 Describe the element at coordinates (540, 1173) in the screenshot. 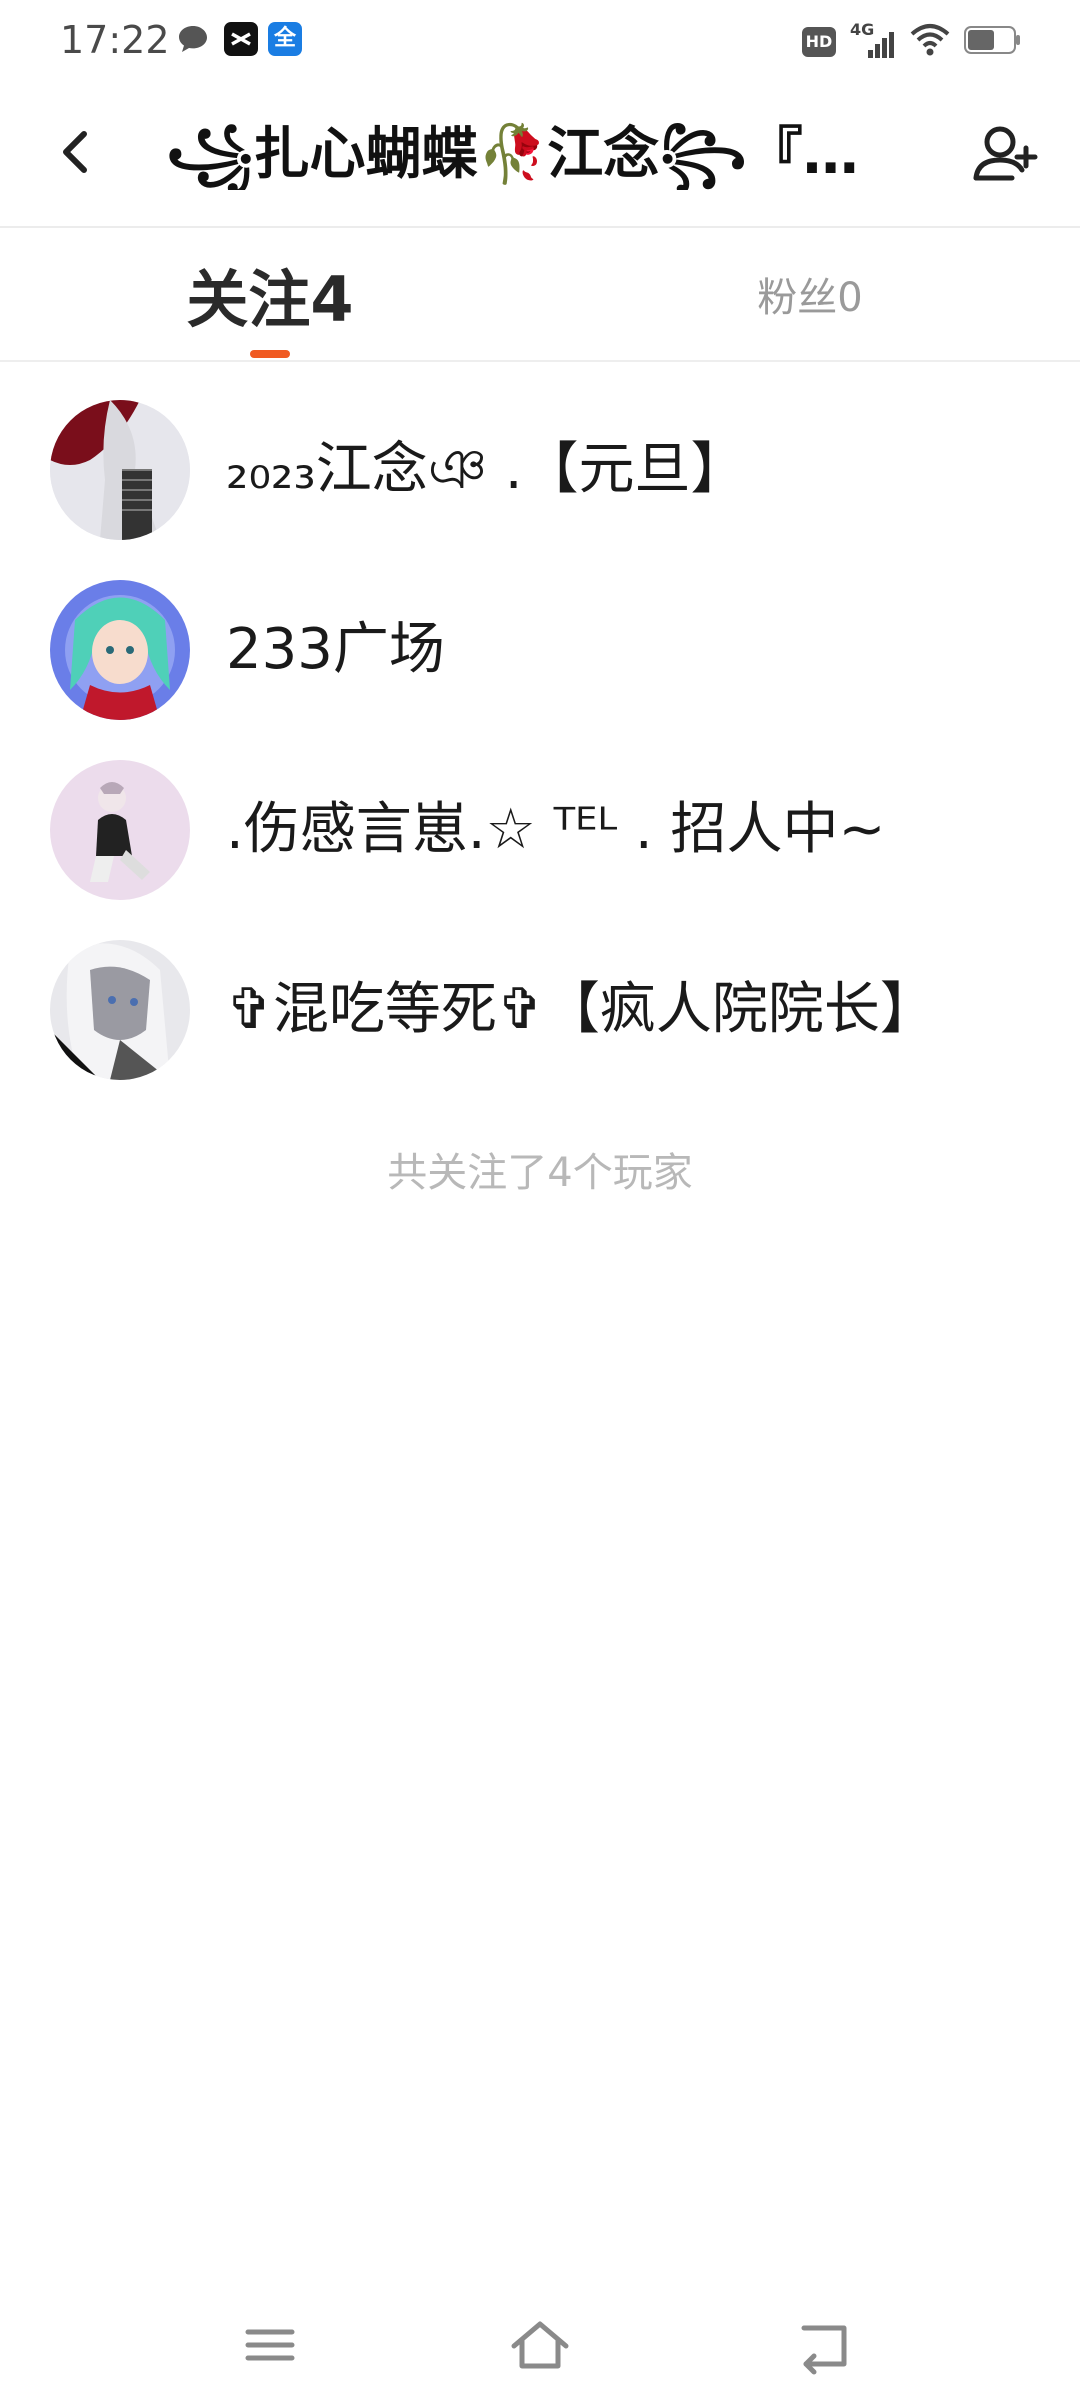

I see `follow-count-note: 共关注了4个玩家` at that location.